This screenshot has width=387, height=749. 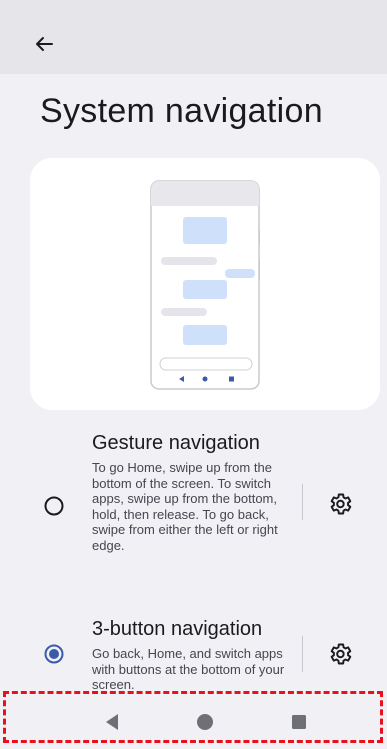 I want to click on arrow-back-icon, so click(x=44, y=44).